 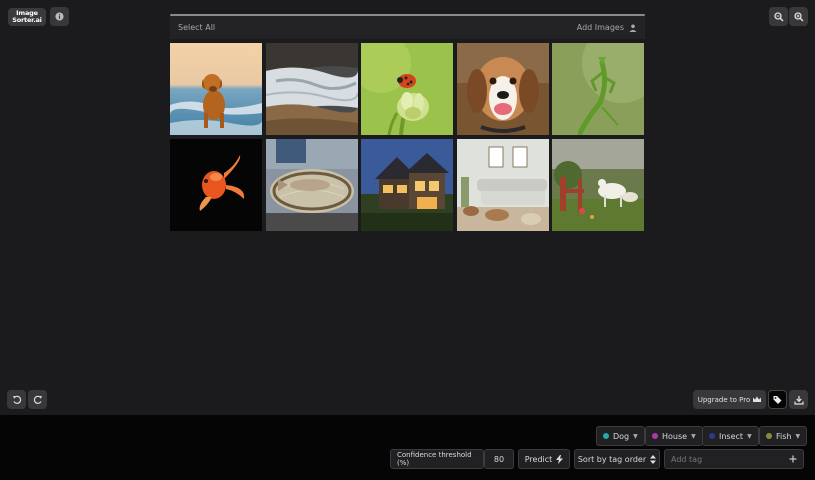 What do you see at coordinates (726, 459) in the screenshot?
I see `add-tag-input` at bounding box center [726, 459].